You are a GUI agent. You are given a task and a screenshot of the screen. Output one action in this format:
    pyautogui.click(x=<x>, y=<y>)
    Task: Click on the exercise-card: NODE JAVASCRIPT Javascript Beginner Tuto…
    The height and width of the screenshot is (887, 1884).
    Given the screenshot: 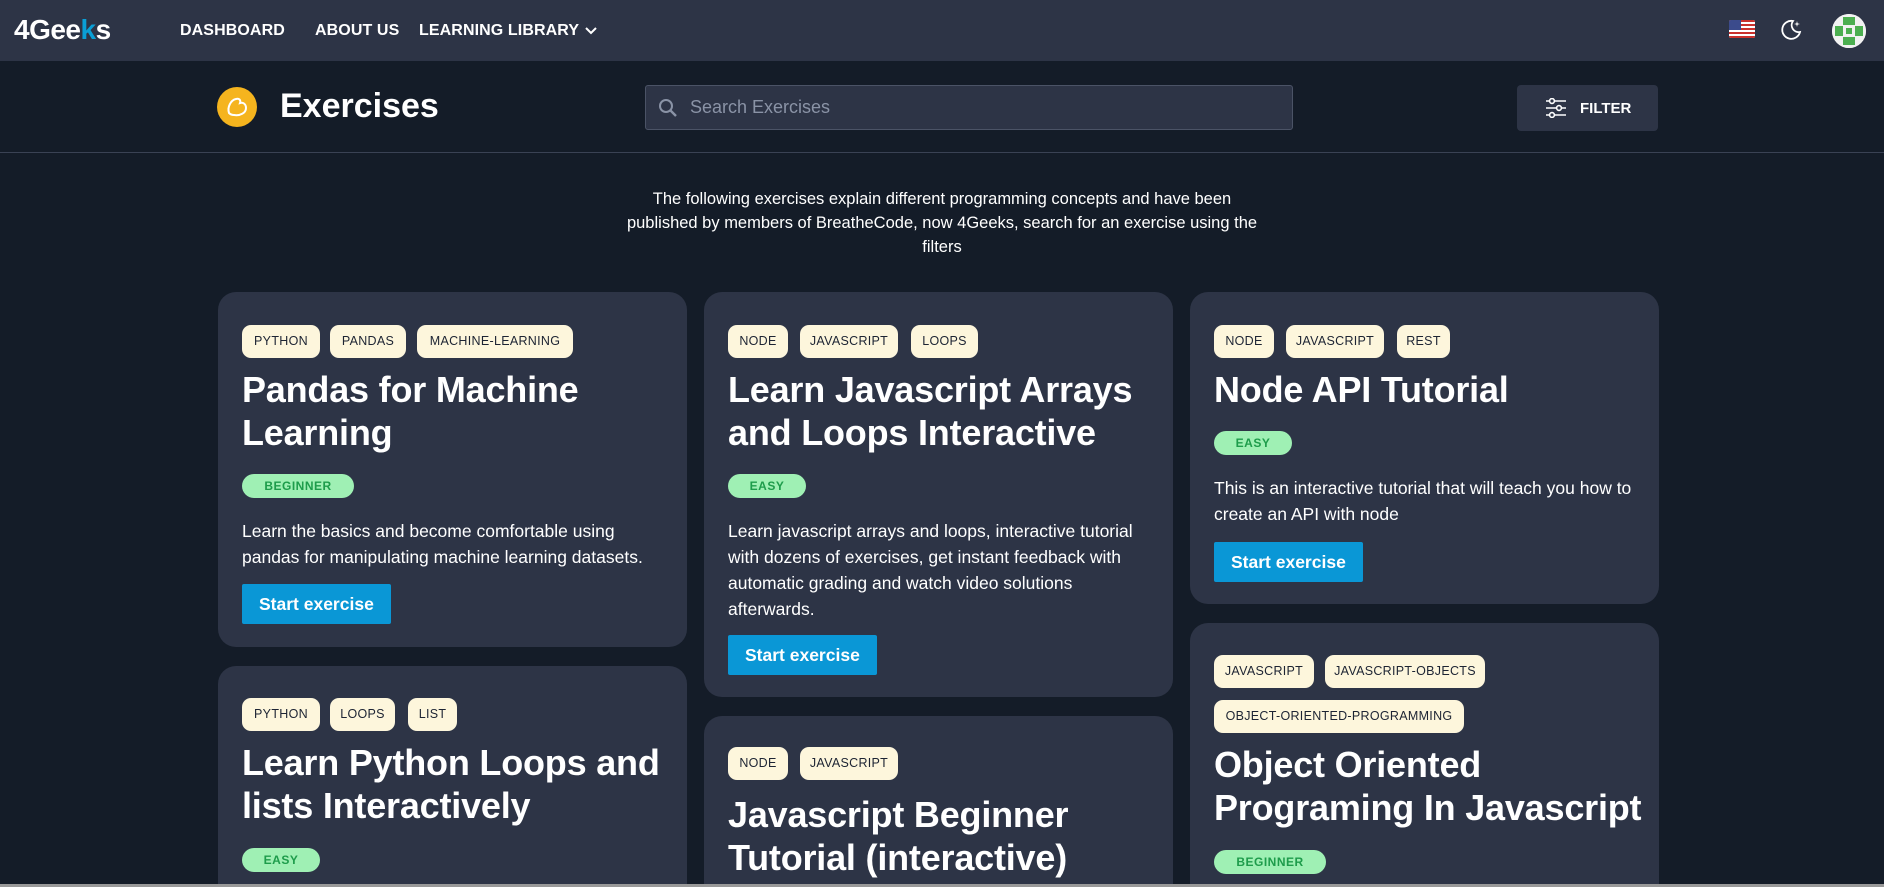 What is the action you would take?
    pyautogui.click(x=938, y=801)
    